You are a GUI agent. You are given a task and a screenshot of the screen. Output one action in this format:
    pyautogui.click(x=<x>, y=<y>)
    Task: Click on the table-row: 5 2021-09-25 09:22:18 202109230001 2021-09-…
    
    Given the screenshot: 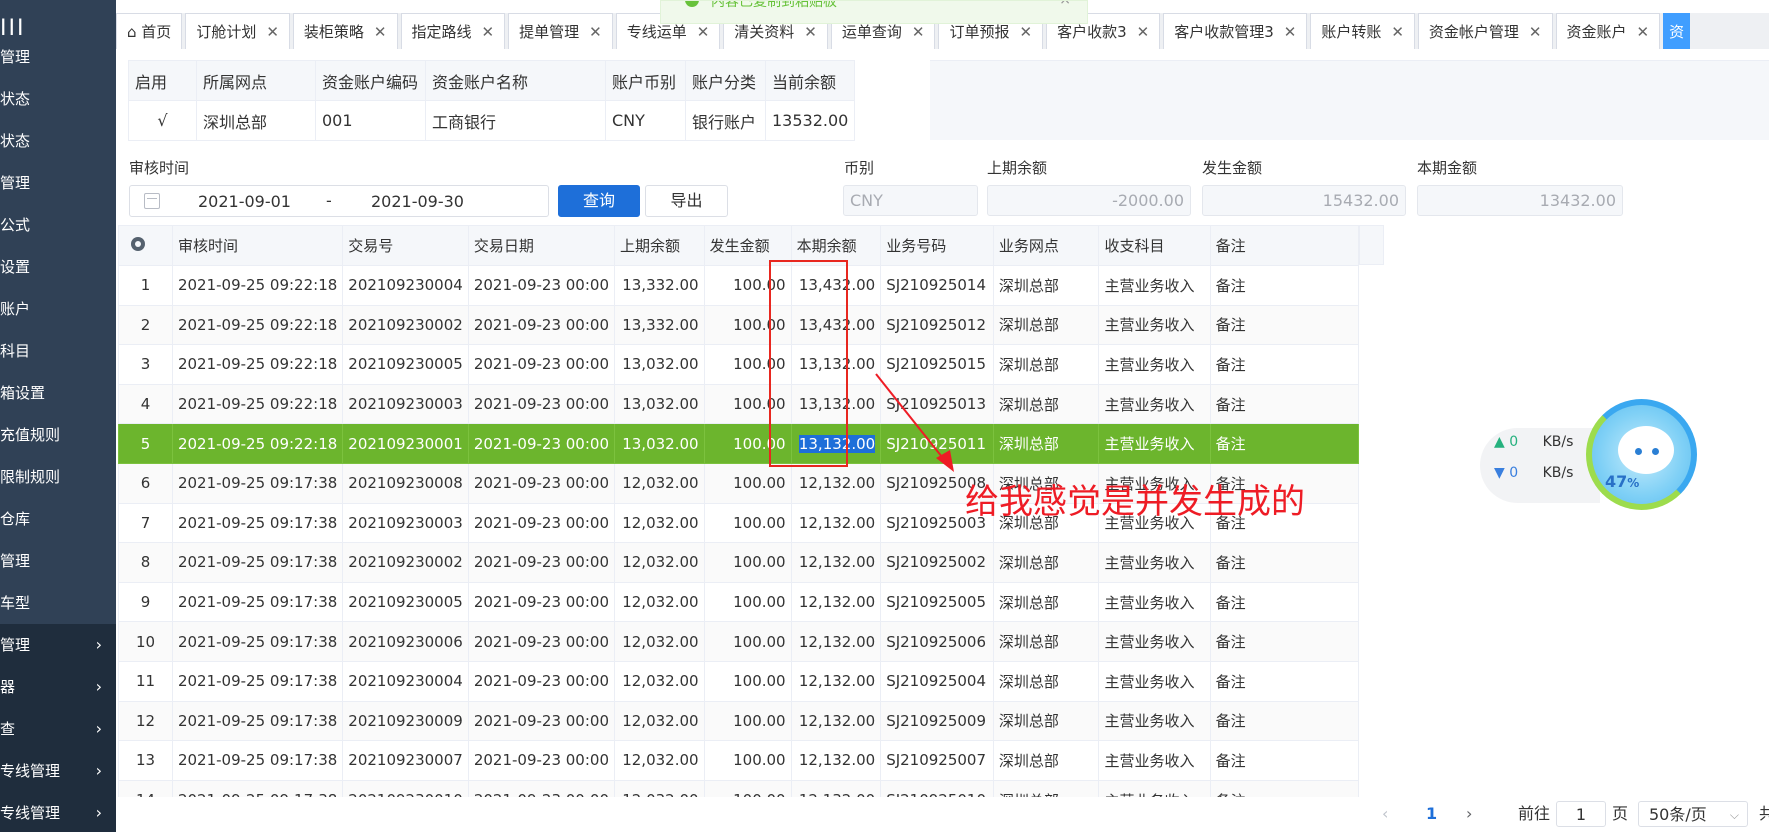 What is the action you would take?
    pyautogui.click(x=738, y=443)
    